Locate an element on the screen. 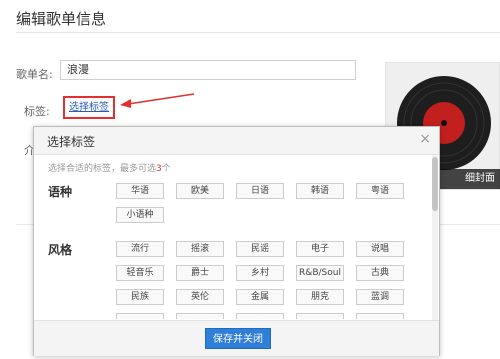 This screenshot has height=359, width=500. playlist-name-label: 歌单名: is located at coordinates (34, 74).